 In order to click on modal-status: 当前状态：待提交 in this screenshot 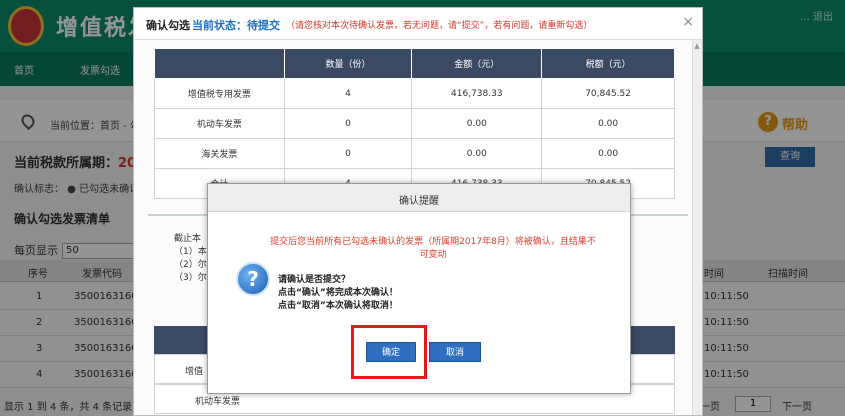, I will do `click(236, 25)`.